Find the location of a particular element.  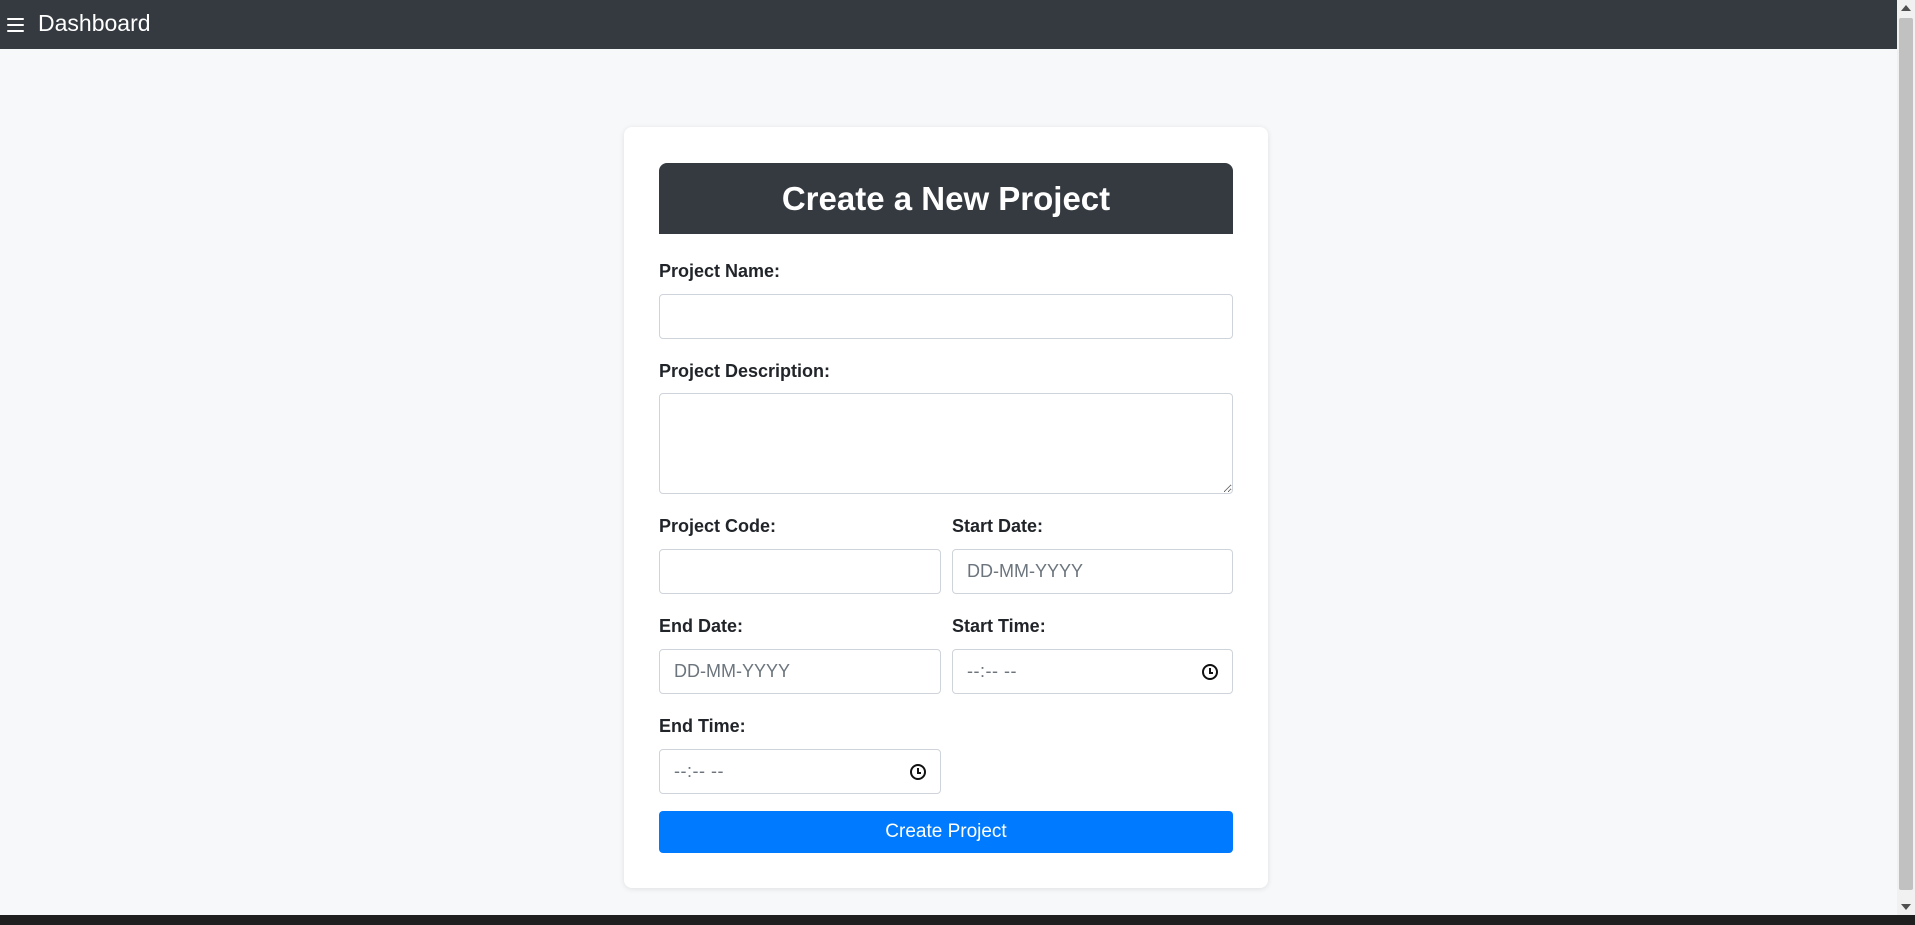

end-time-placeholder: --:-- -- is located at coordinates (699, 771).